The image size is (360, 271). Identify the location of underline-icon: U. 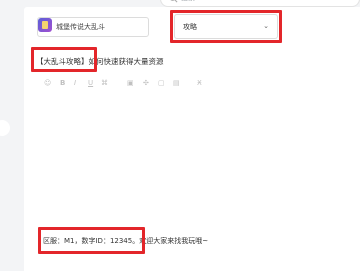
(90, 83).